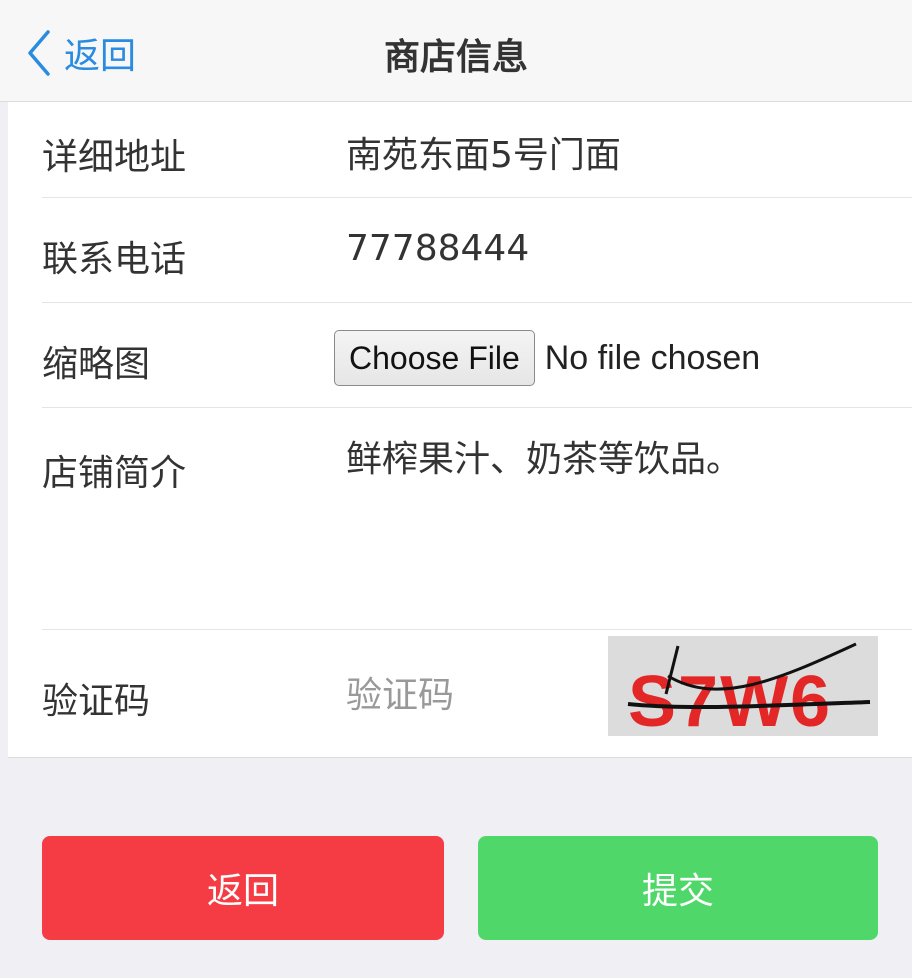 Image resolution: width=912 pixels, height=978 pixels. Describe the element at coordinates (466, 695) in the screenshot. I see `captcha-input` at that location.